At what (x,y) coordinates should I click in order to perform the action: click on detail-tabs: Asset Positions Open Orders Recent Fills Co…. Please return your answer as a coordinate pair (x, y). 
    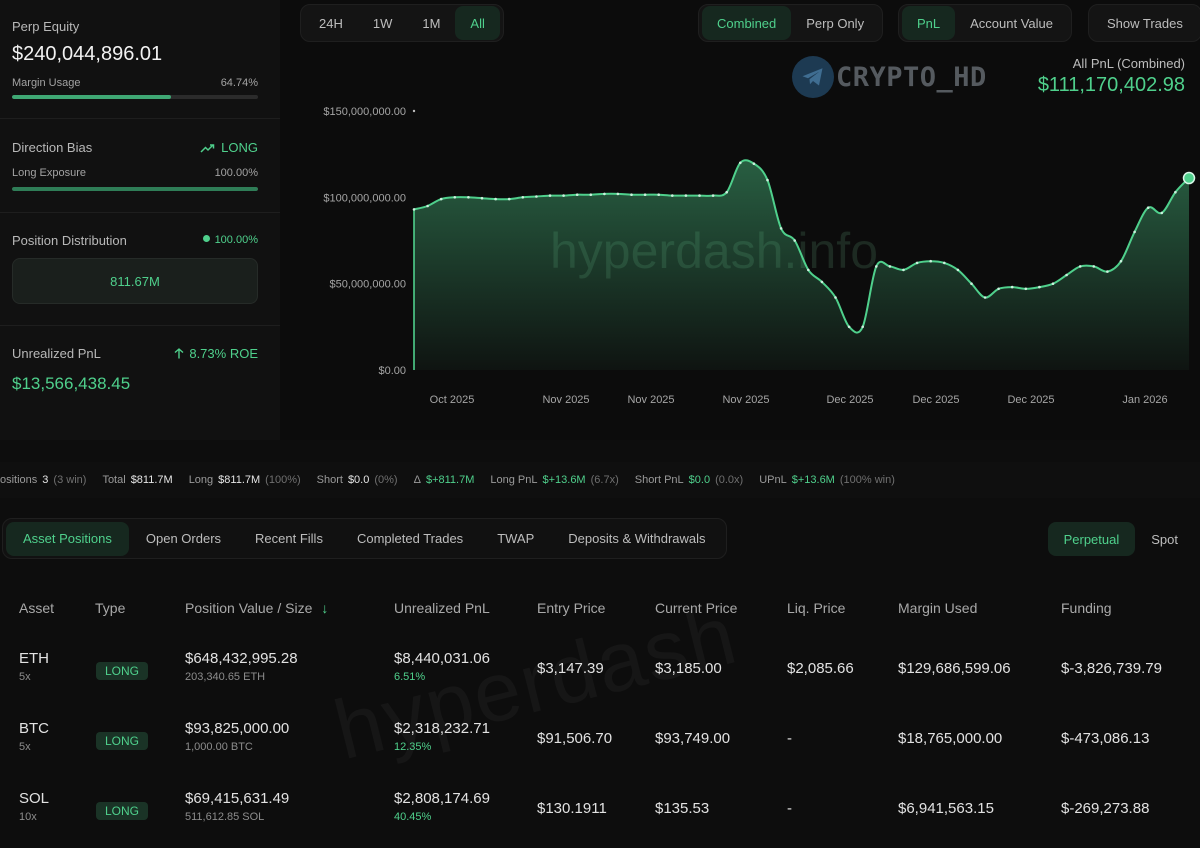
    Looking at the image, I should click on (364, 538).